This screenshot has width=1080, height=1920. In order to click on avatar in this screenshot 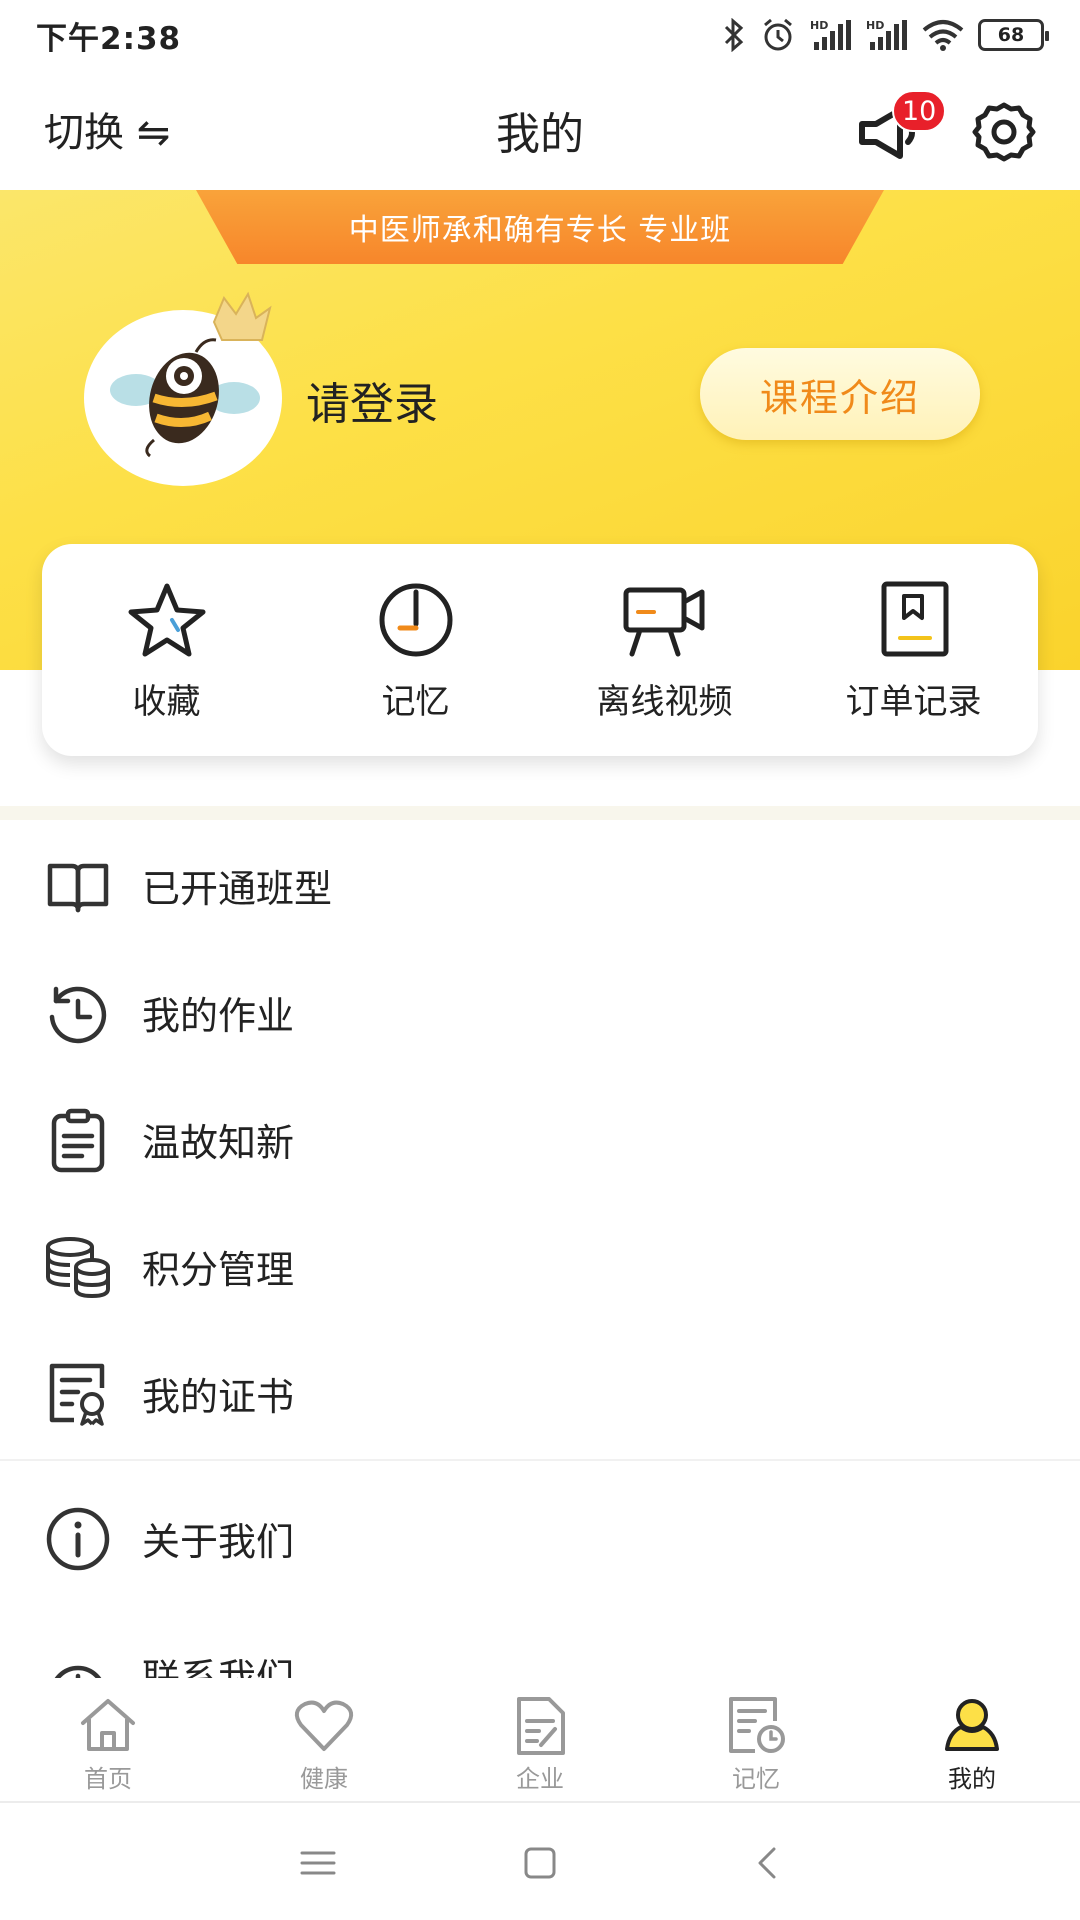, I will do `click(183, 388)`.